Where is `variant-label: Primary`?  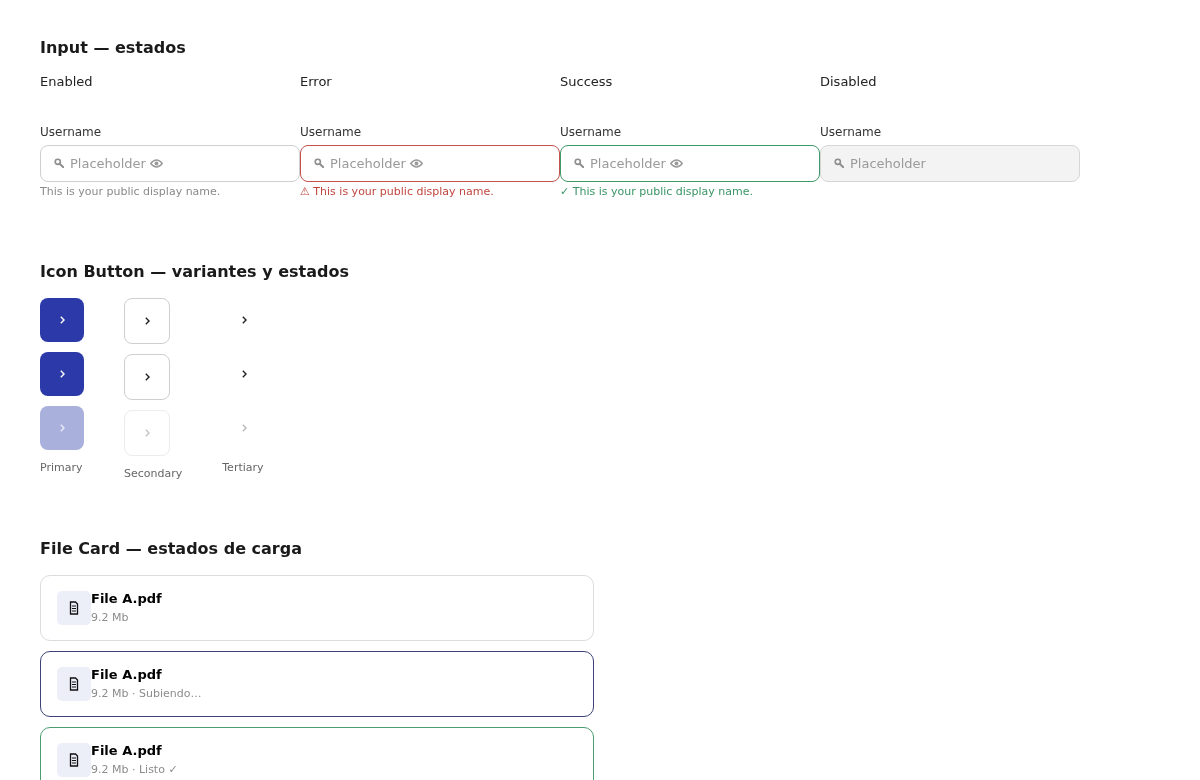 variant-label: Primary is located at coordinates (61, 468).